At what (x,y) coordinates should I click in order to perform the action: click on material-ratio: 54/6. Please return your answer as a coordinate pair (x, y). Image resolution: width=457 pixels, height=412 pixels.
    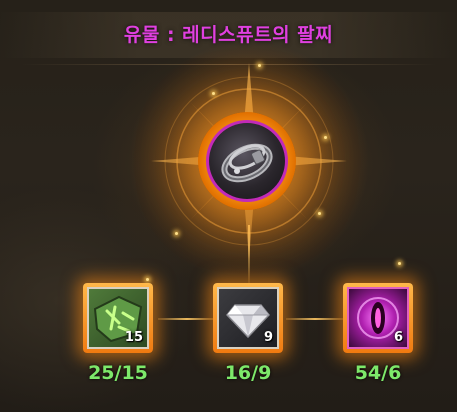
    Looking at the image, I should click on (378, 373).